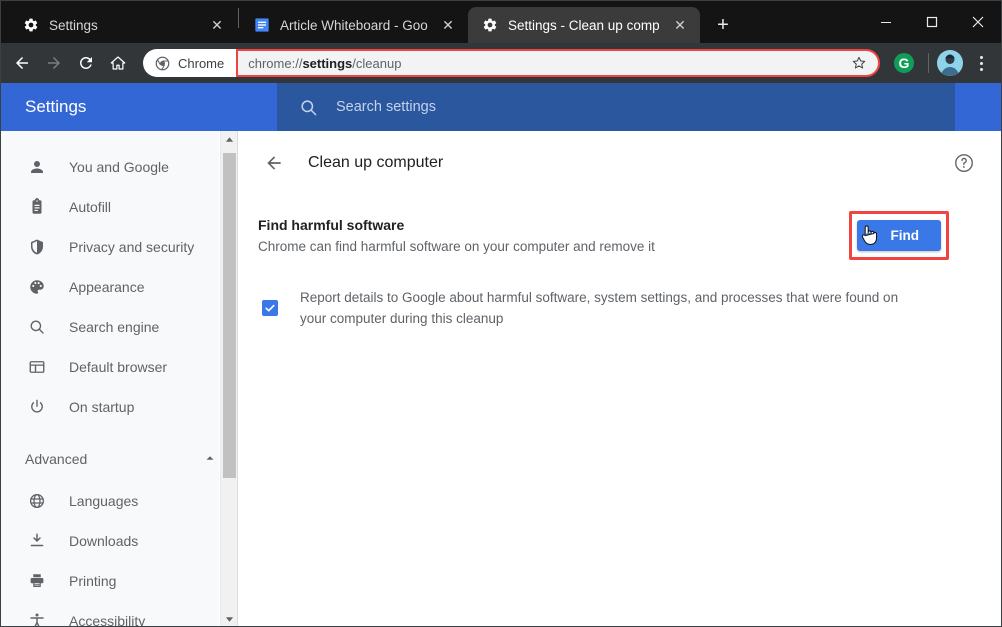 This screenshot has width=1002, height=627. What do you see at coordinates (90, 207) in the screenshot?
I see `sidebar-item-label: Autofill` at bounding box center [90, 207].